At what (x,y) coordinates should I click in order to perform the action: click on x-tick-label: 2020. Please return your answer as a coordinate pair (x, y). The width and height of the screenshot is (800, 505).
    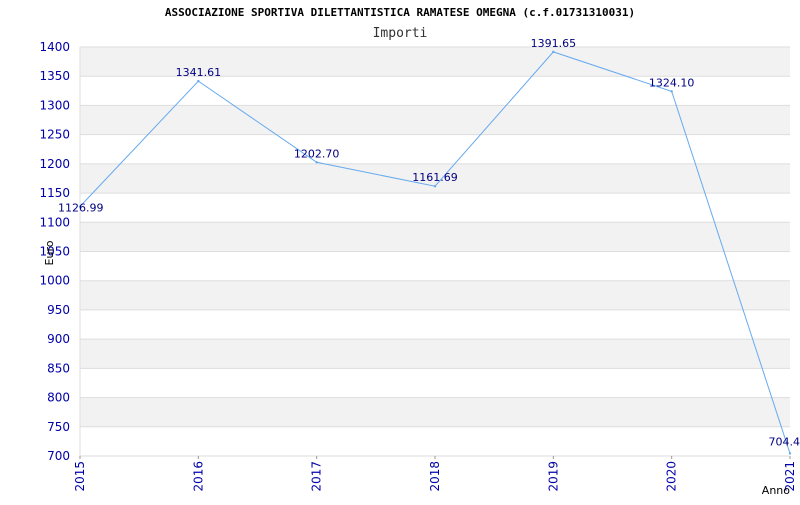
    Looking at the image, I should click on (672, 476).